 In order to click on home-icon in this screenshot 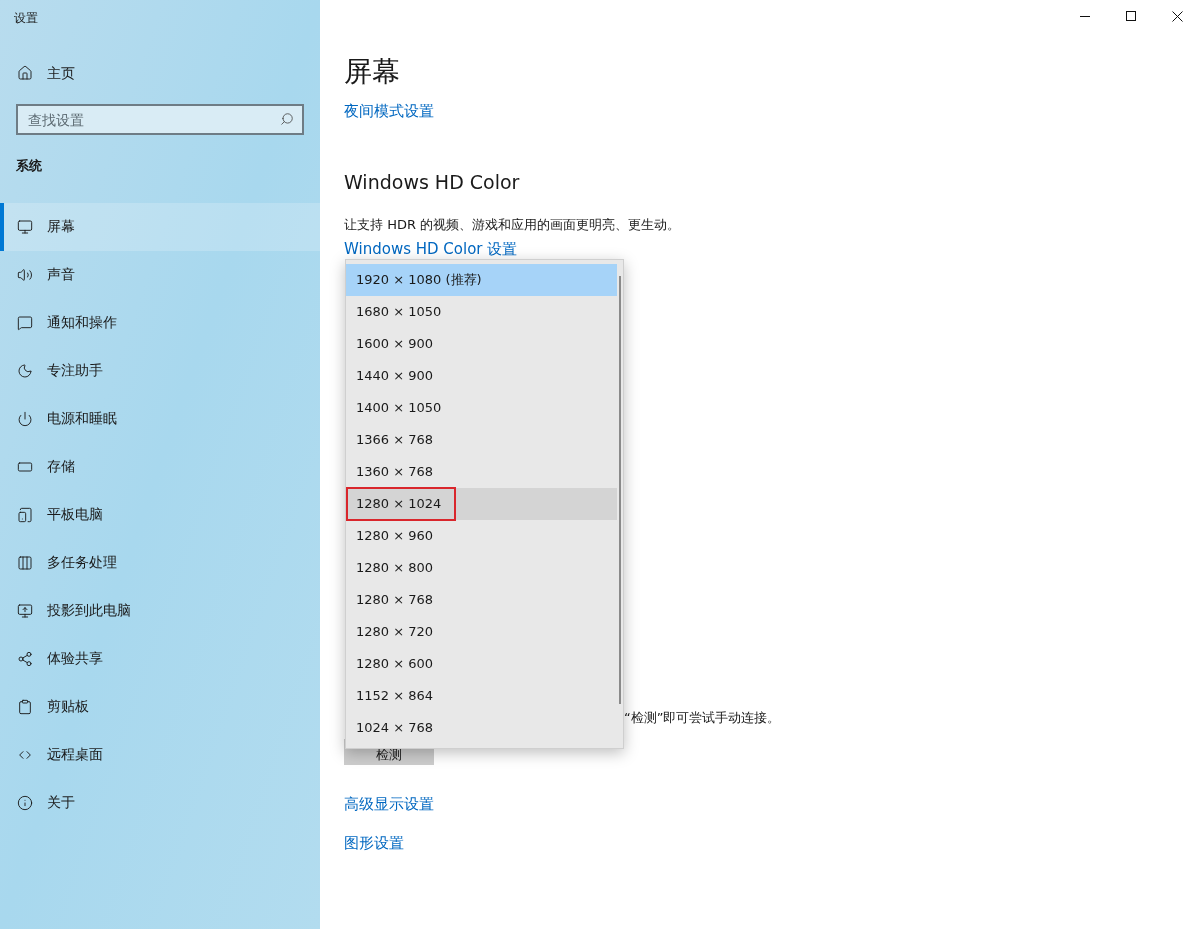, I will do `click(25, 73)`.